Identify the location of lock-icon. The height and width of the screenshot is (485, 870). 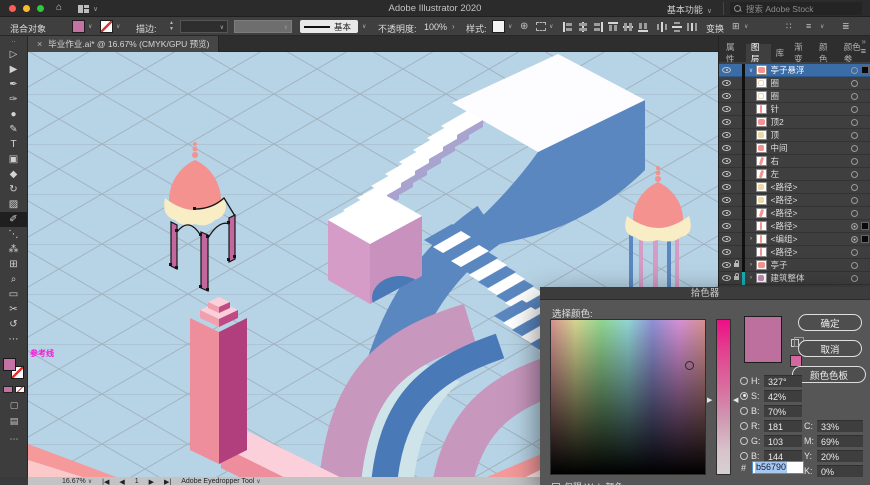
(736, 263).